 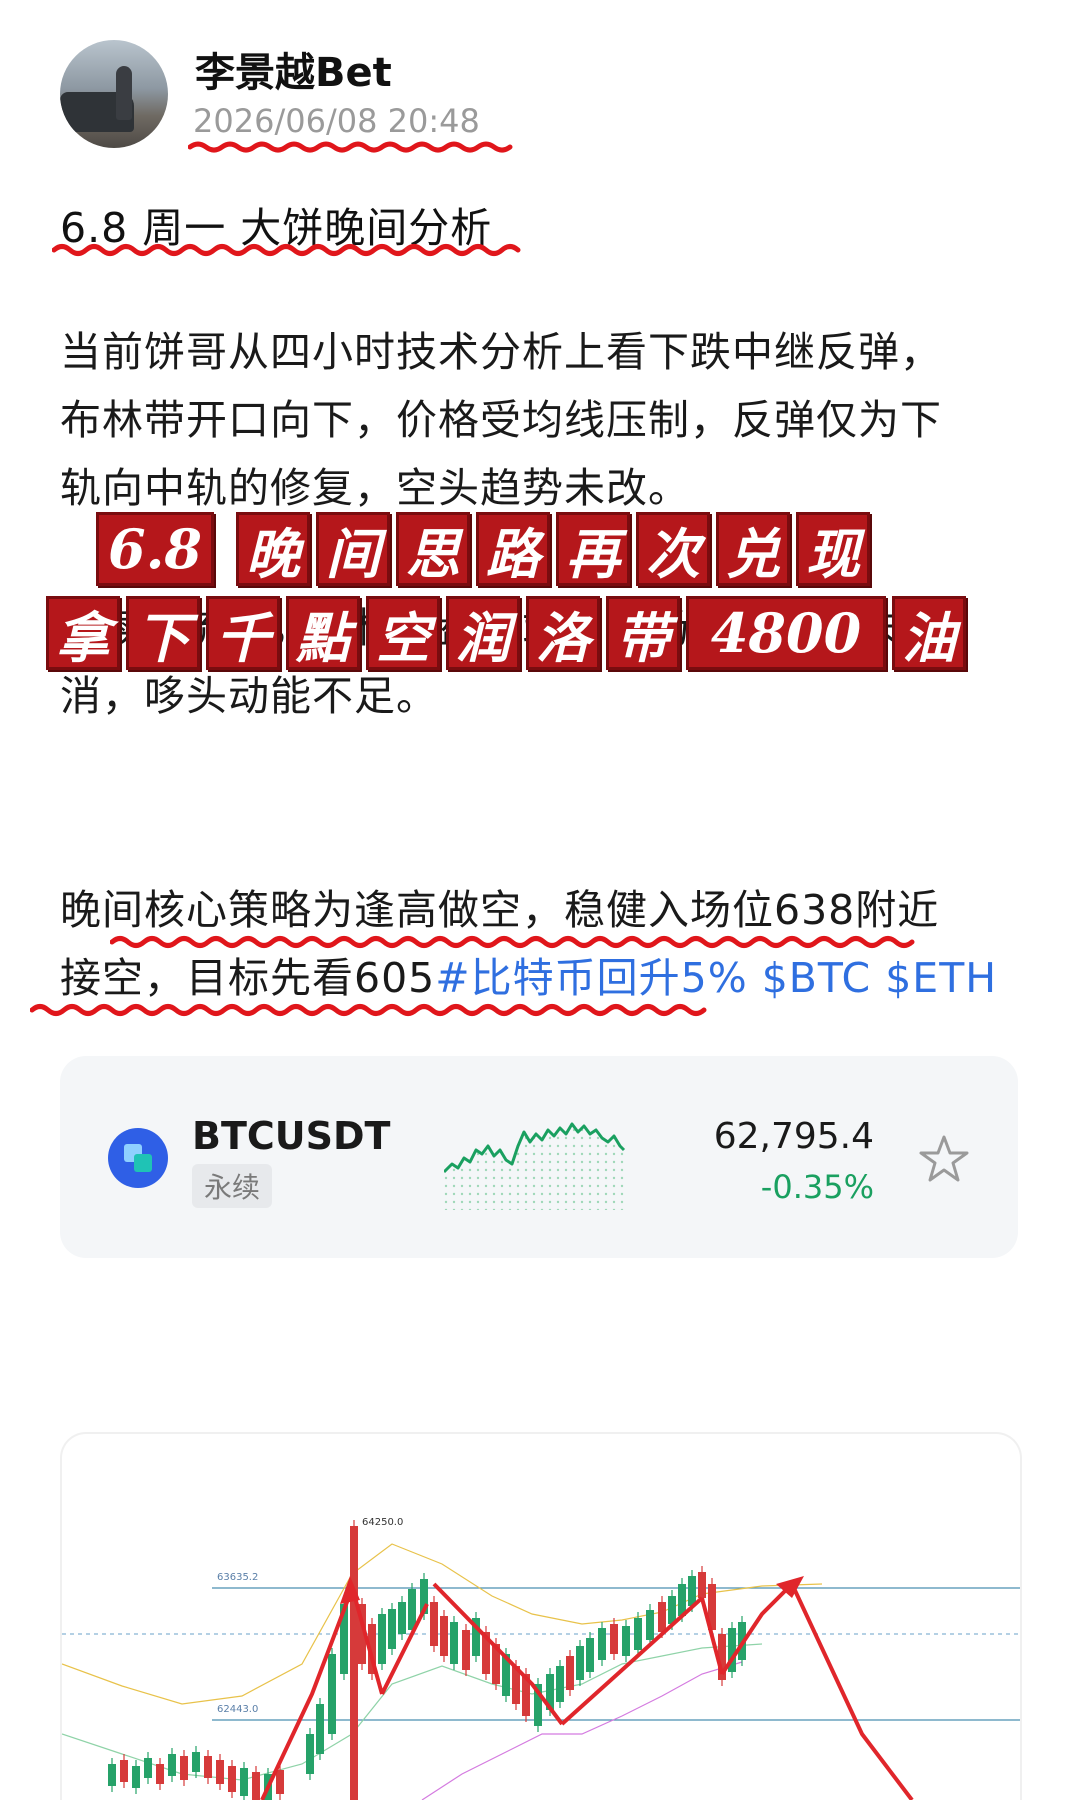 I want to click on red-underline-timestamp, so click(x=350, y=147).